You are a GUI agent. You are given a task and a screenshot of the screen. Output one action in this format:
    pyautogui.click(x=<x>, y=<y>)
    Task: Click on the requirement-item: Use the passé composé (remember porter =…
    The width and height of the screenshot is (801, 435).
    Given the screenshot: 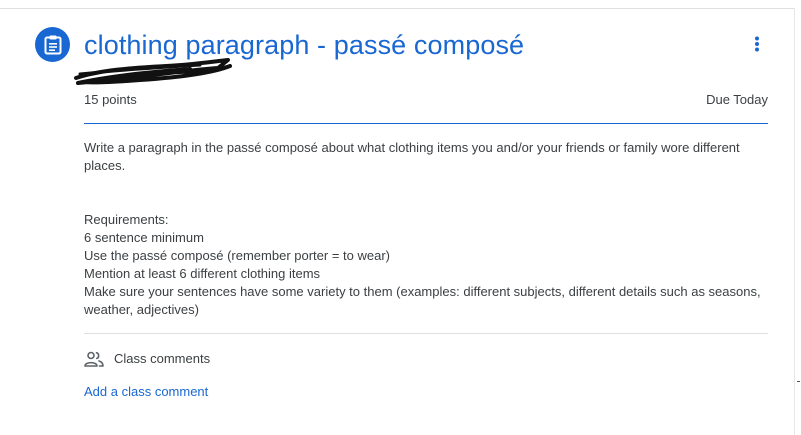 What is the action you would take?
    pyautogui.click(x=237, y=255)
    